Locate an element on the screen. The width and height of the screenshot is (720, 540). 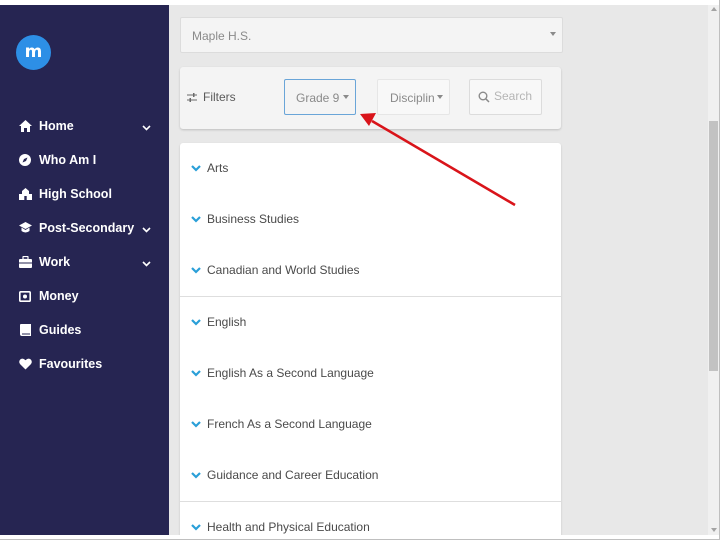
annotation-arrow is located at coordinates (438, 160).